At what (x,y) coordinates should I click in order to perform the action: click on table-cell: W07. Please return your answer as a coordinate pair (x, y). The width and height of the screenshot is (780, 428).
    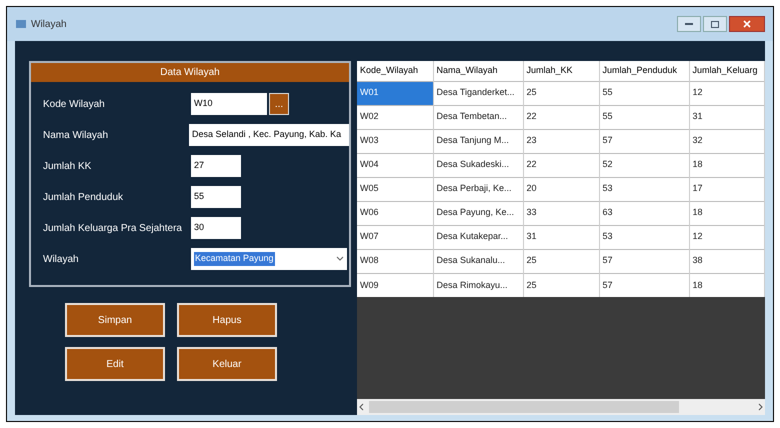
    Looking at the image, I should click on (395, 237).